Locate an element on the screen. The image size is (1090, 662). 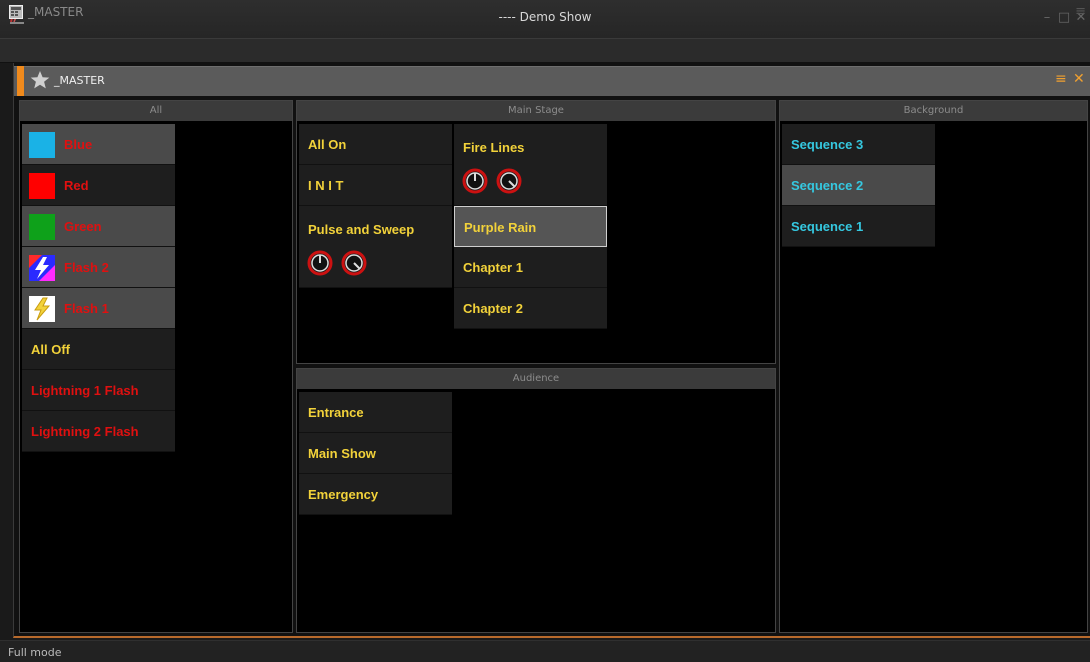
cue-flash-1: Flash 1 is located at coordinates (98, 308).